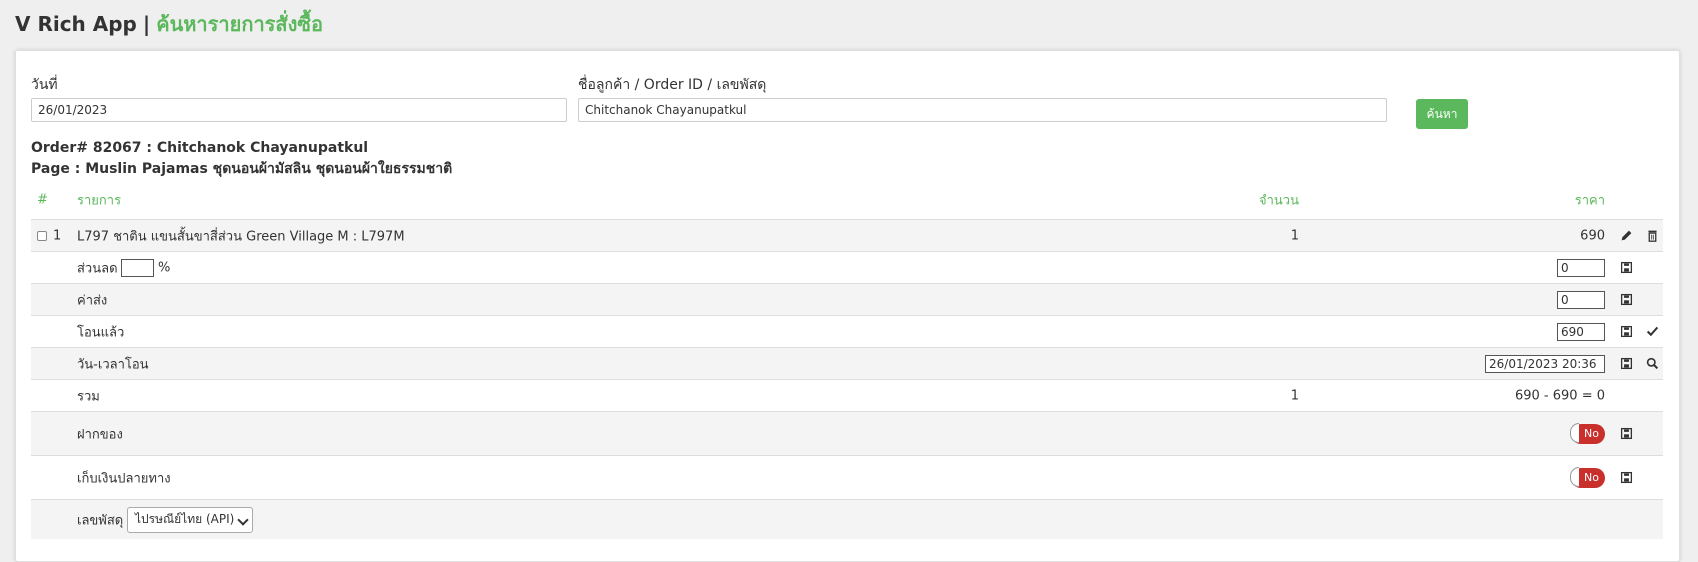 This screenshot has width=1698, height=562. Describe the element at coordinates (1591, 477) in the screenshot. I see `cod-toggle-label: No` at that location.